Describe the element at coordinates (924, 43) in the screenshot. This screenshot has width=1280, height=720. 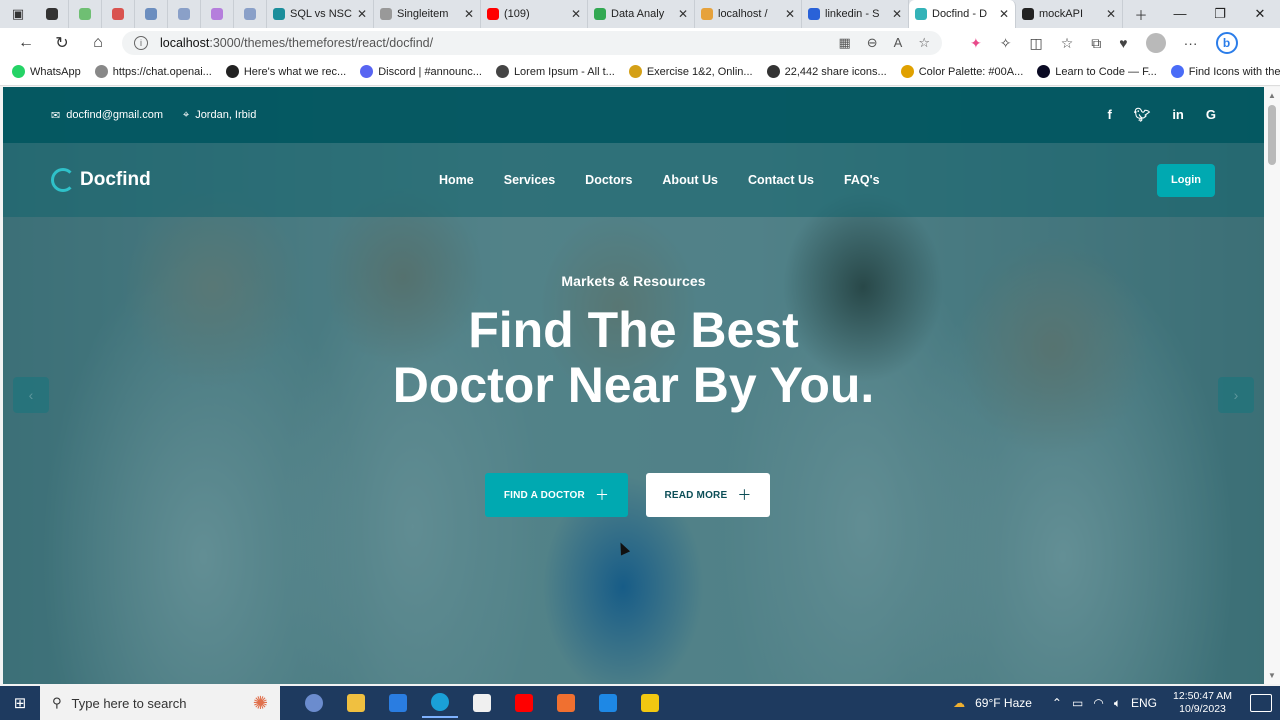
I see `favorite-star-icon: ☆` at that location.